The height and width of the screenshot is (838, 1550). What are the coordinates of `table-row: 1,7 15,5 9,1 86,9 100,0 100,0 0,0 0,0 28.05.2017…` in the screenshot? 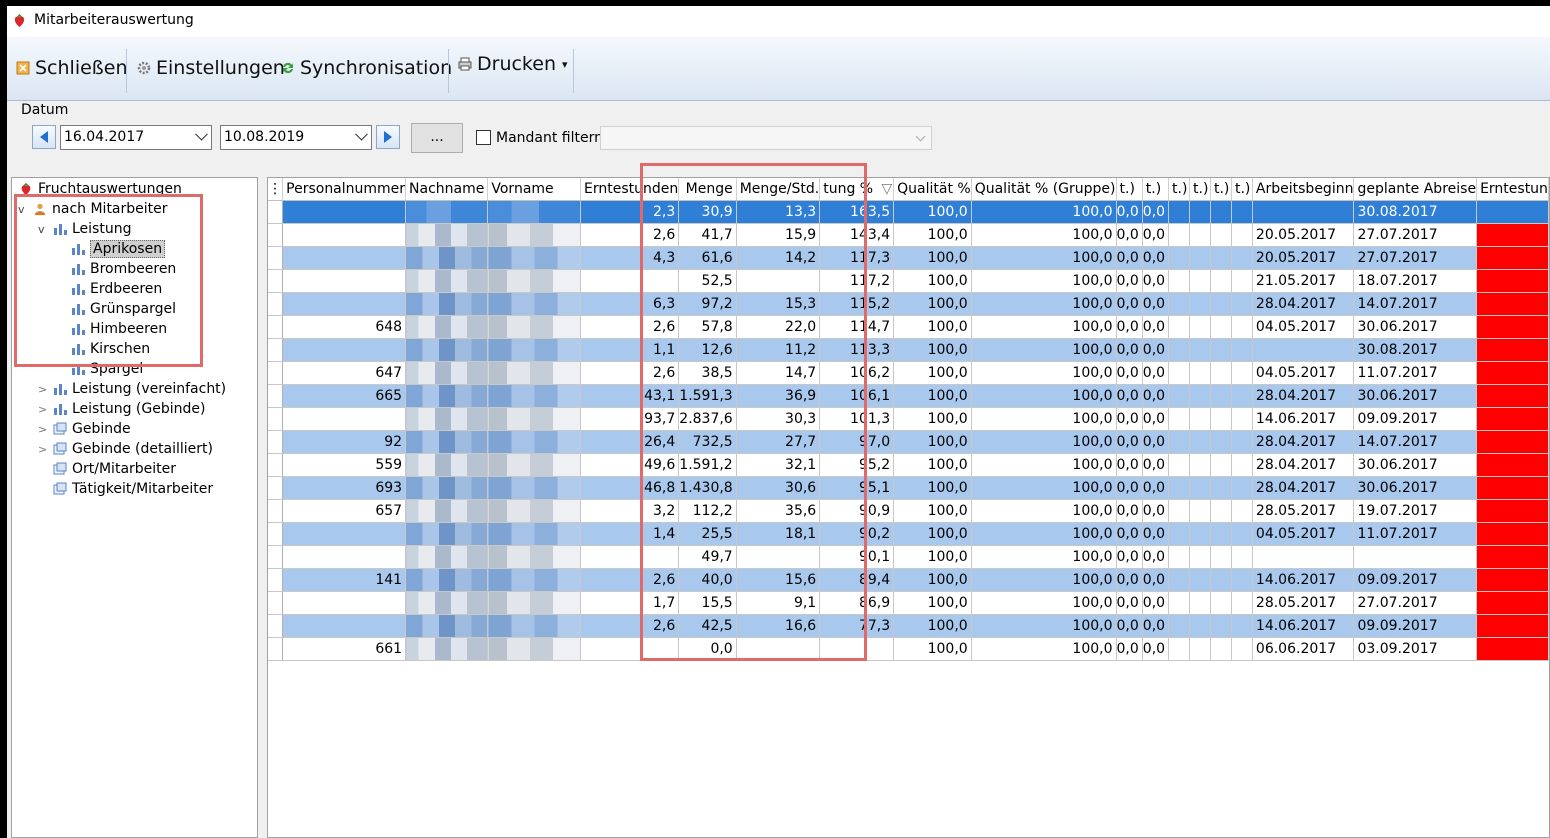 It's located at (908, 603).